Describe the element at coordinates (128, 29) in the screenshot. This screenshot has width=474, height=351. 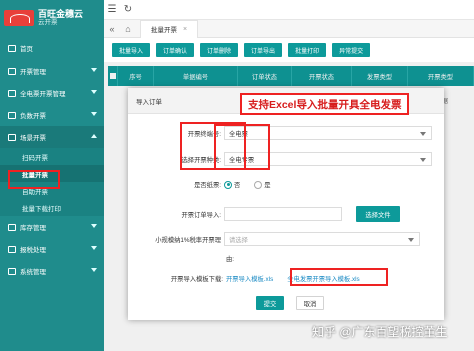
I see `home-tab-icon: ⌂` at that location.